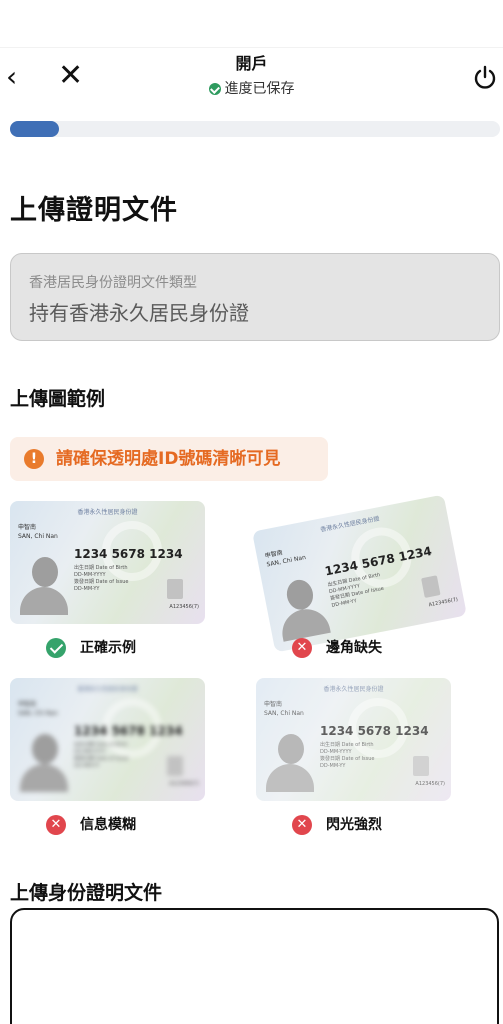 The width and height of the screenshot is (503, 1024). What do you see at coordinates (354, 648) in the screenshot?
I see `caption-text: 邊角缺失` at bounding box center [354, 648].